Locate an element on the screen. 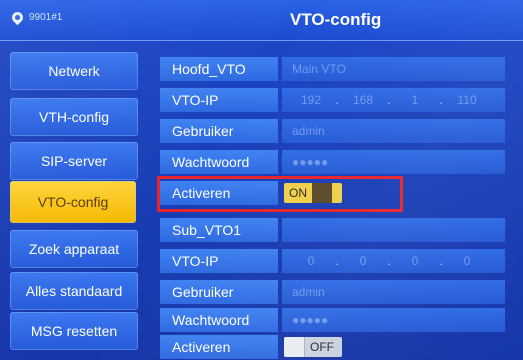 The width and height of the screenshot is (523, 360). hoofd-vto-field: Main VTO is located at coordinates (393, 69).